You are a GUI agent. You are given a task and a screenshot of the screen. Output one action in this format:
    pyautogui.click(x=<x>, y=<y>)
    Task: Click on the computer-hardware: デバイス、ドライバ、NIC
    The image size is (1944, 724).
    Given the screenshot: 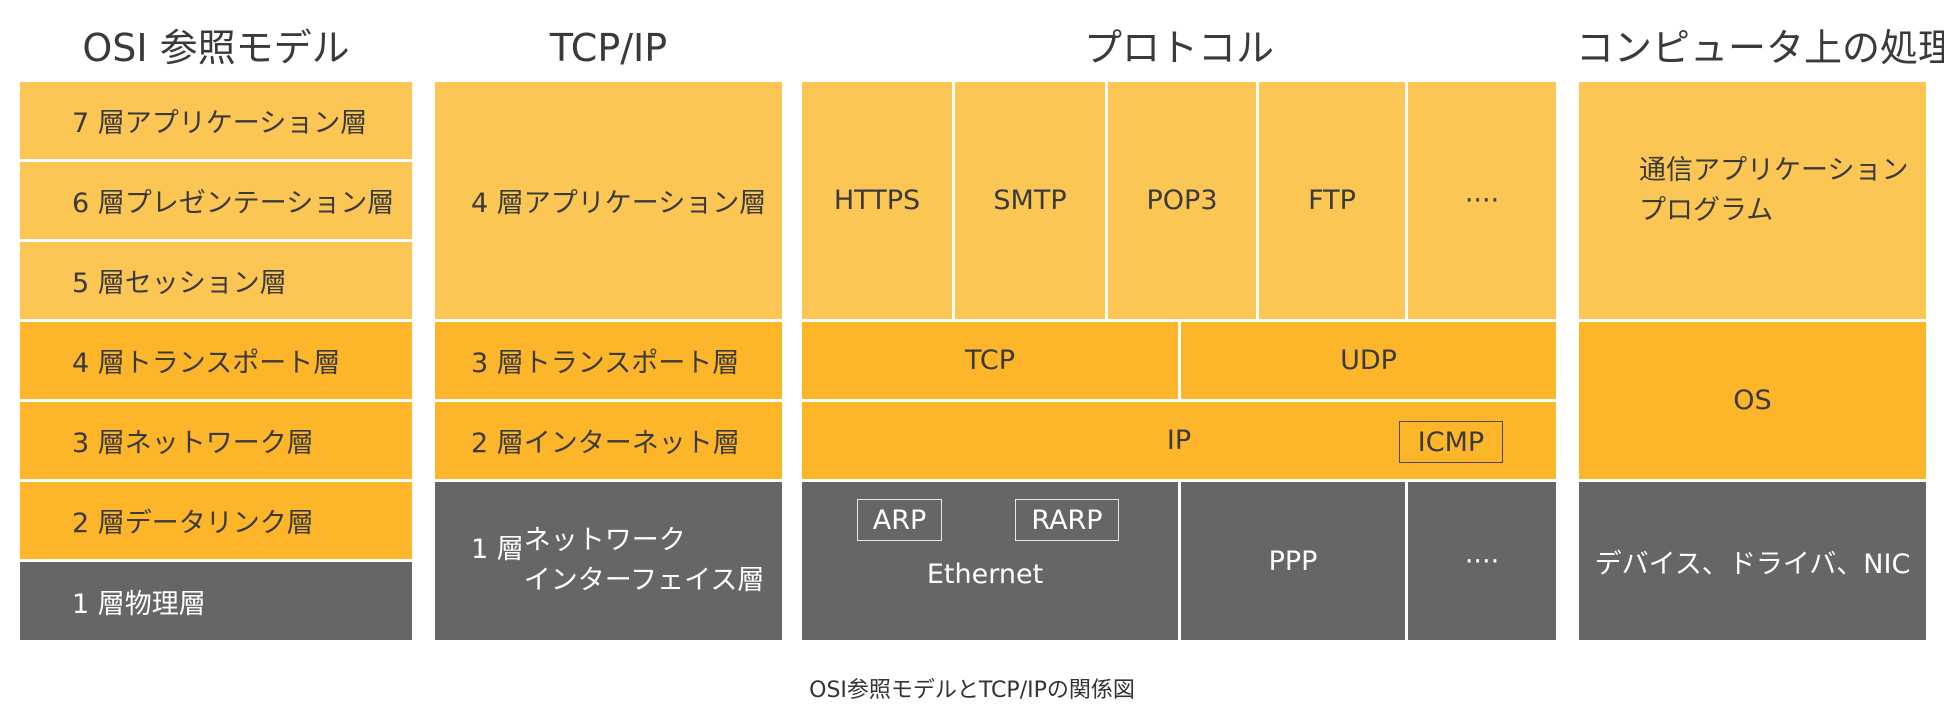 What is the action you would take?
    pyautogui.click(x=1752, y=561)
    